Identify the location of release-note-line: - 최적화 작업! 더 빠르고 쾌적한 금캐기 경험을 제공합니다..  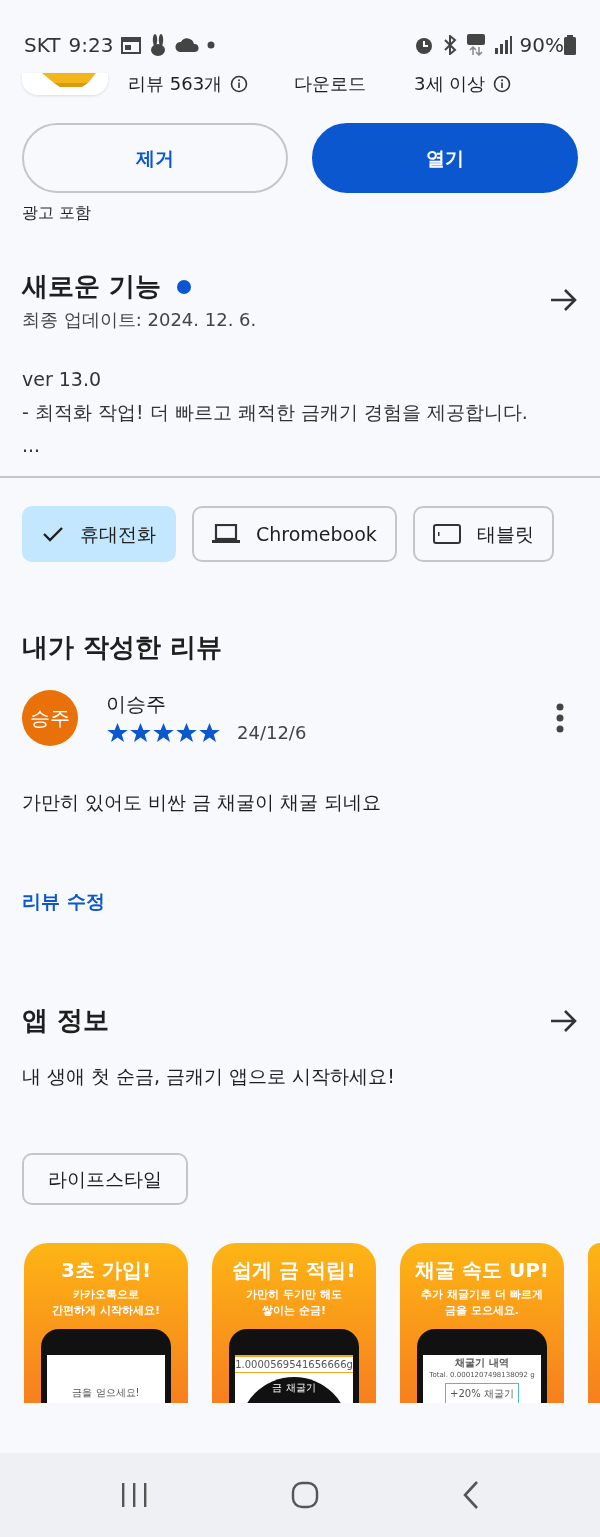
(275, 412).